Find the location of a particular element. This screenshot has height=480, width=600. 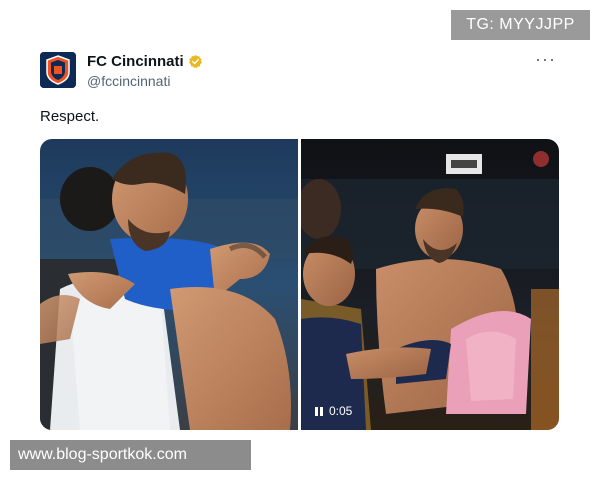

telegram-watermark-badge: TG: MYYJJPP is located at coordinates (520, 25).